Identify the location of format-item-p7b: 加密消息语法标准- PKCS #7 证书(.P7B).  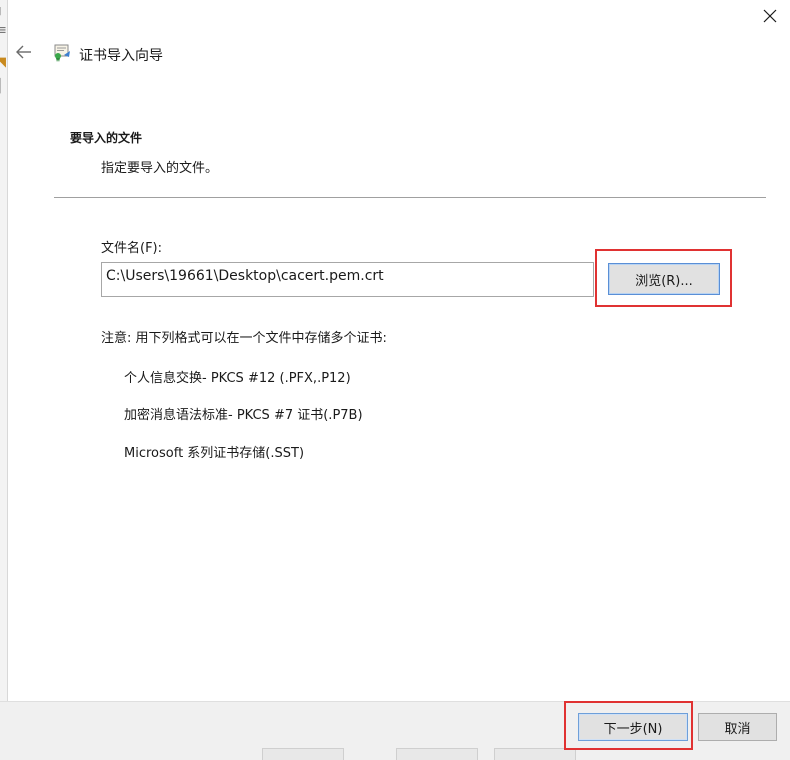
(243, 415).